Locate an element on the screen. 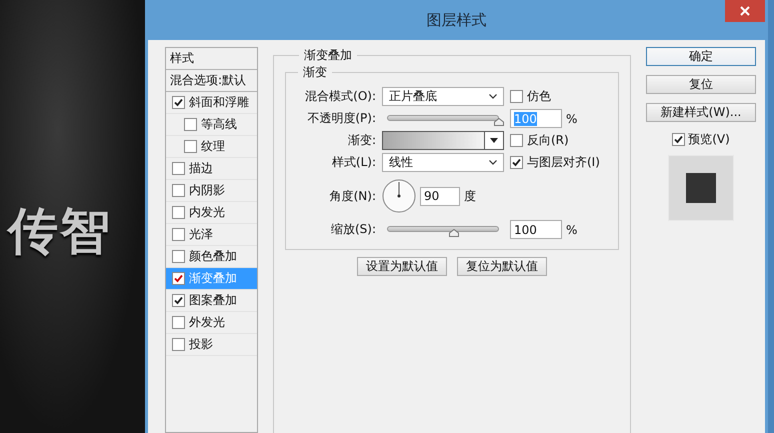  style-list-header: 混合选项:默认 is located at coordinates (211, 81).